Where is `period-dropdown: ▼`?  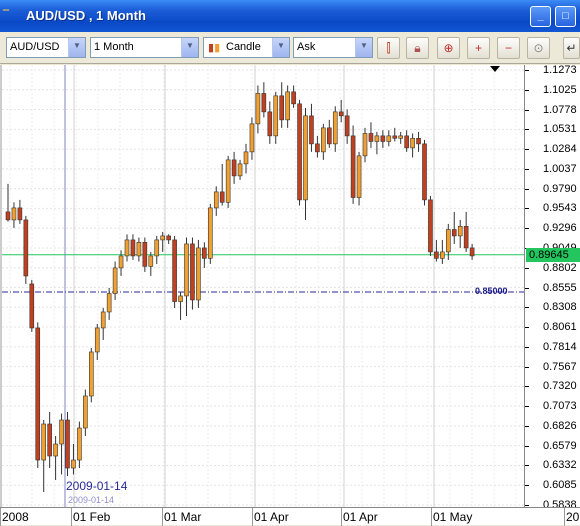
period-dropdown: ▼ is located at coordinates (189, 47).